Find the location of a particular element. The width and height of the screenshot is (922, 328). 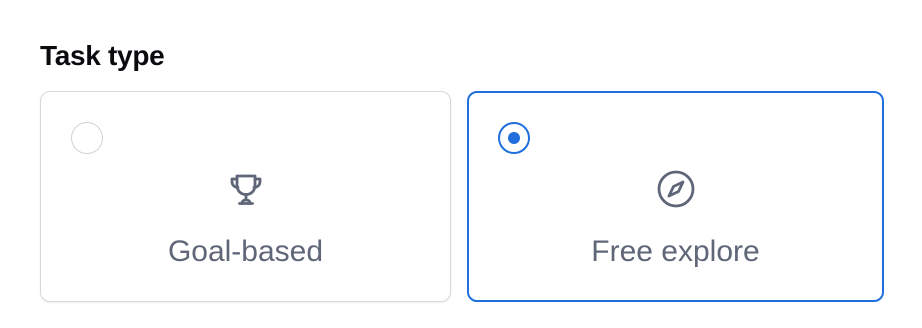

trophy-icon is located at coordinates (245, 189).